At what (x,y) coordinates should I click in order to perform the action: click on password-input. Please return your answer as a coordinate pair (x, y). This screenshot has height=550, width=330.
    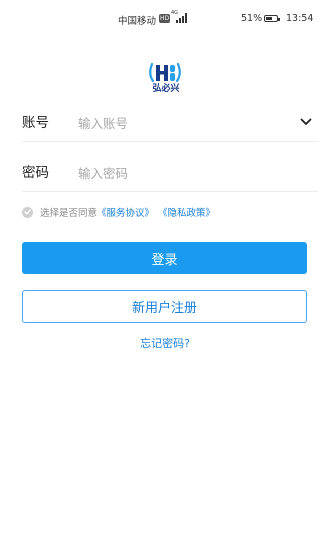
    Looking at the image, I should click on (180, 173).